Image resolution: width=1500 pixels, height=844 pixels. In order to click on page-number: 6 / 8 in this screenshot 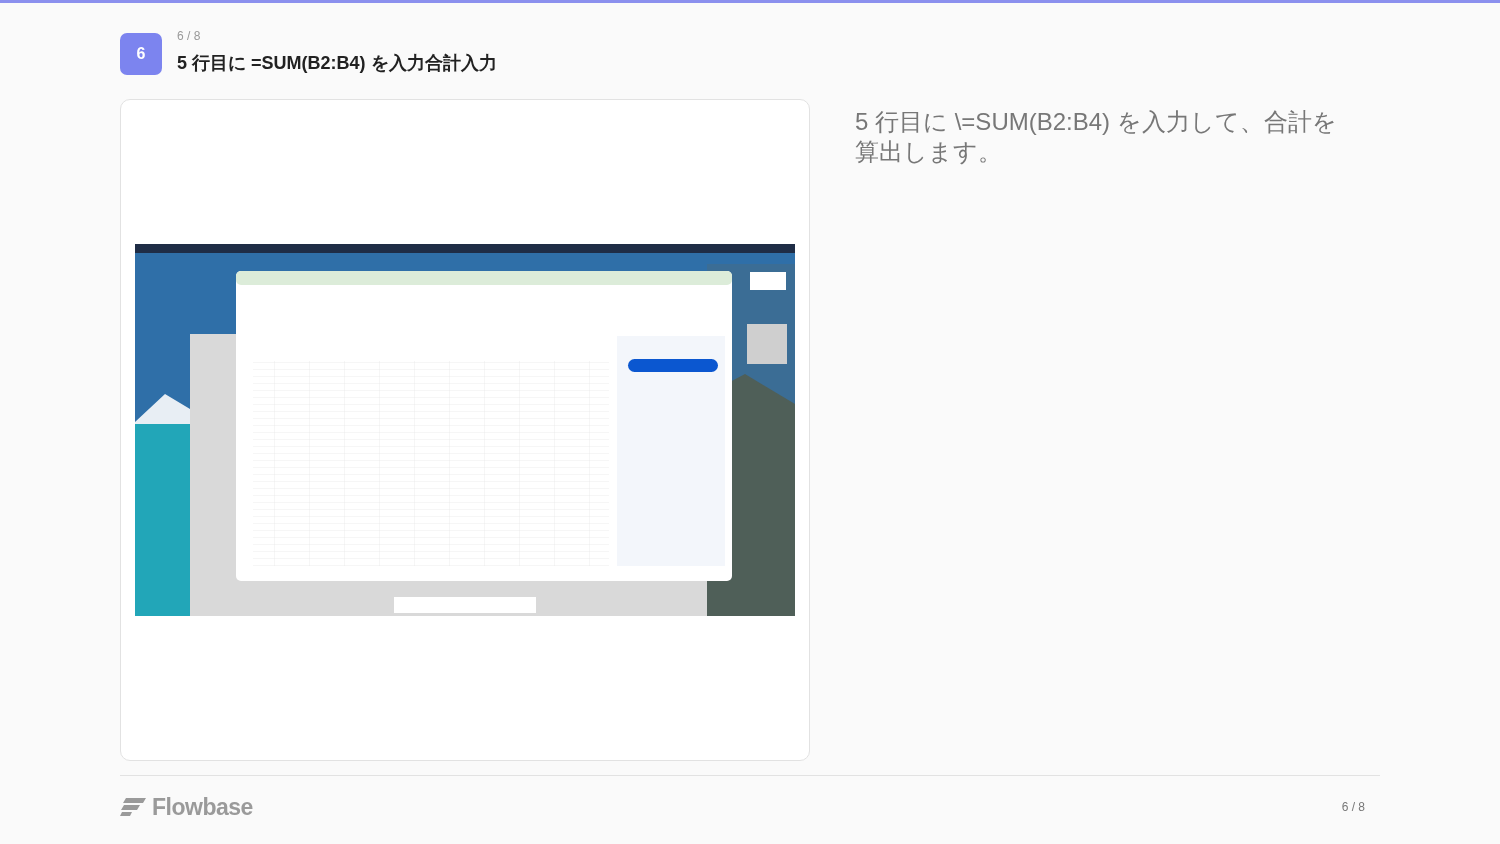, I will do `click(1353, 807)`.